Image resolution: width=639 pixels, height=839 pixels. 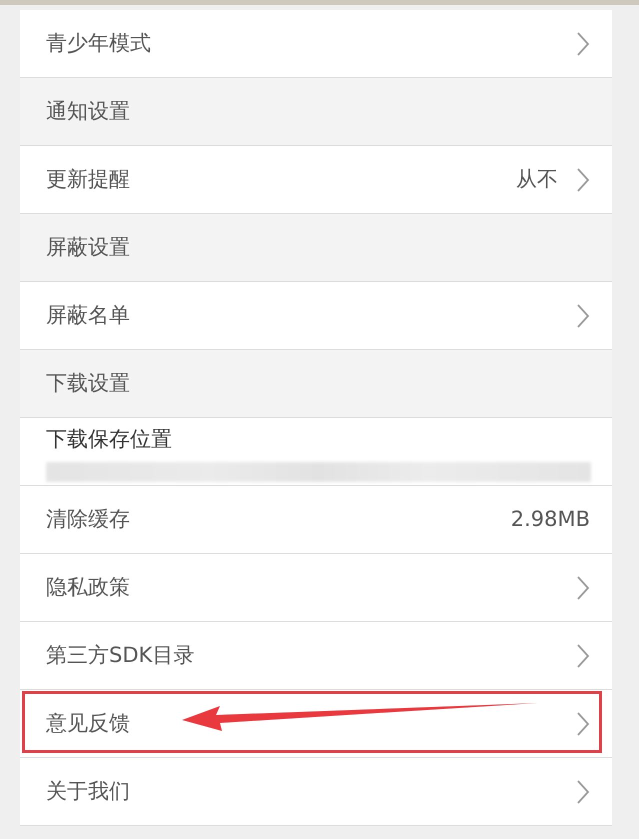 I want to click on setting-value: 2.98MB, so click(x=550, y=519).